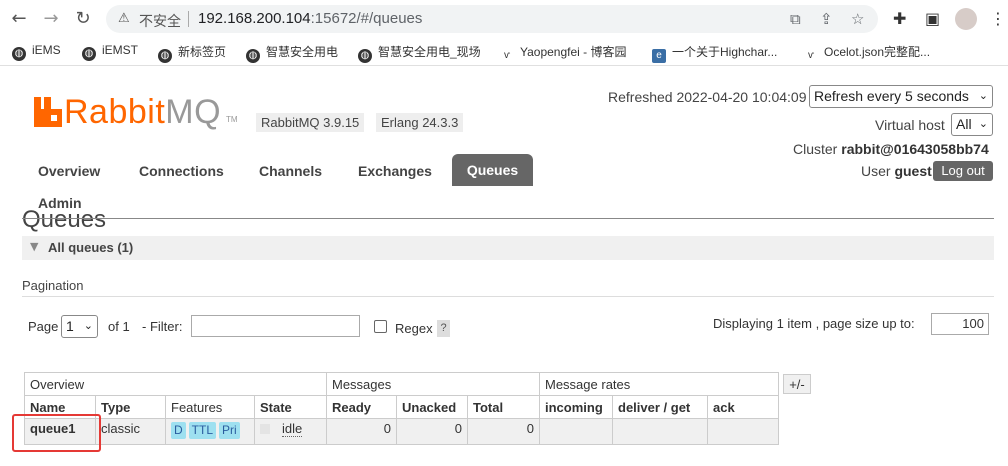 This screenshot has height=466, width=1008. What do you see at coordinates (380, 326) in the screenshot?
I see `regex-checkbox` at bounding box center [380, 326].